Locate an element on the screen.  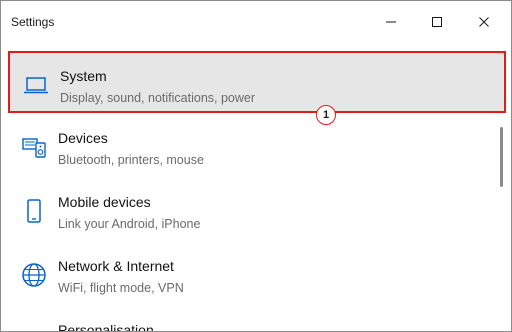
step-number-badge: 1 is located at coordinates (326, 115).